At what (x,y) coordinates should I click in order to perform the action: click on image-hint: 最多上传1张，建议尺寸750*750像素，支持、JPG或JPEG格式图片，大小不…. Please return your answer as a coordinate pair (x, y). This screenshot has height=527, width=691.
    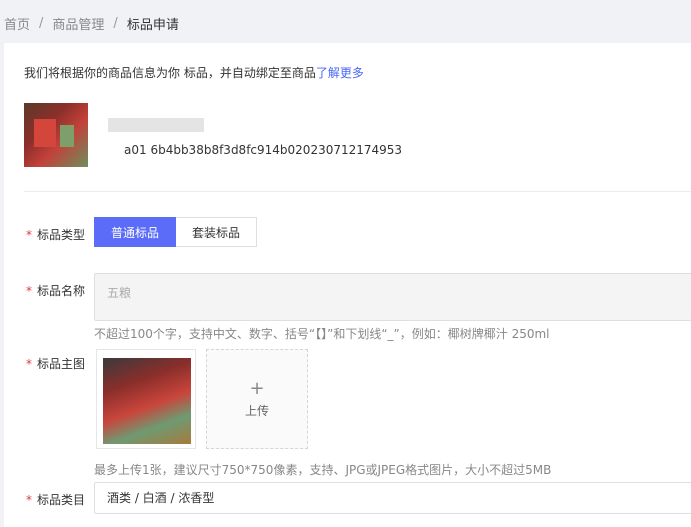
    Looking at the image, I should click on (323, 470).